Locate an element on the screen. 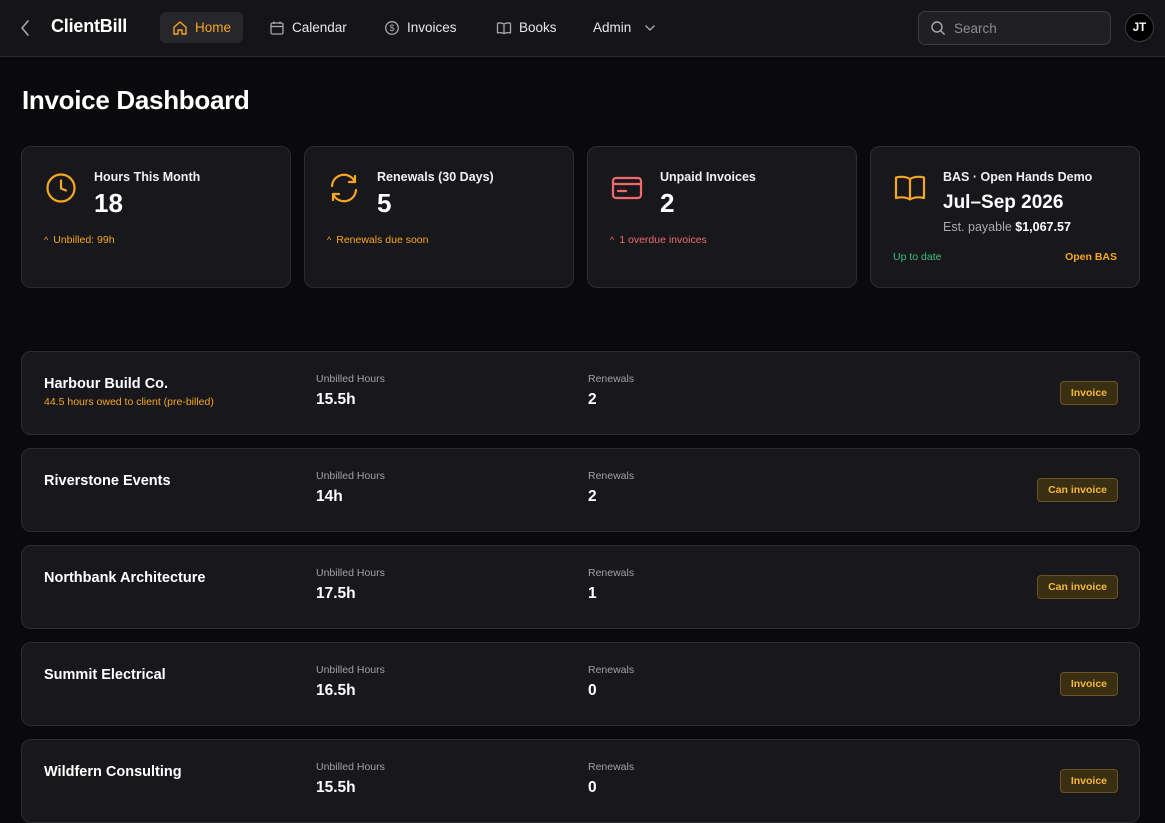 The width and height of the screenshot is (1165, 823). nav-home-label: Home is located at coordinates (213, 27).